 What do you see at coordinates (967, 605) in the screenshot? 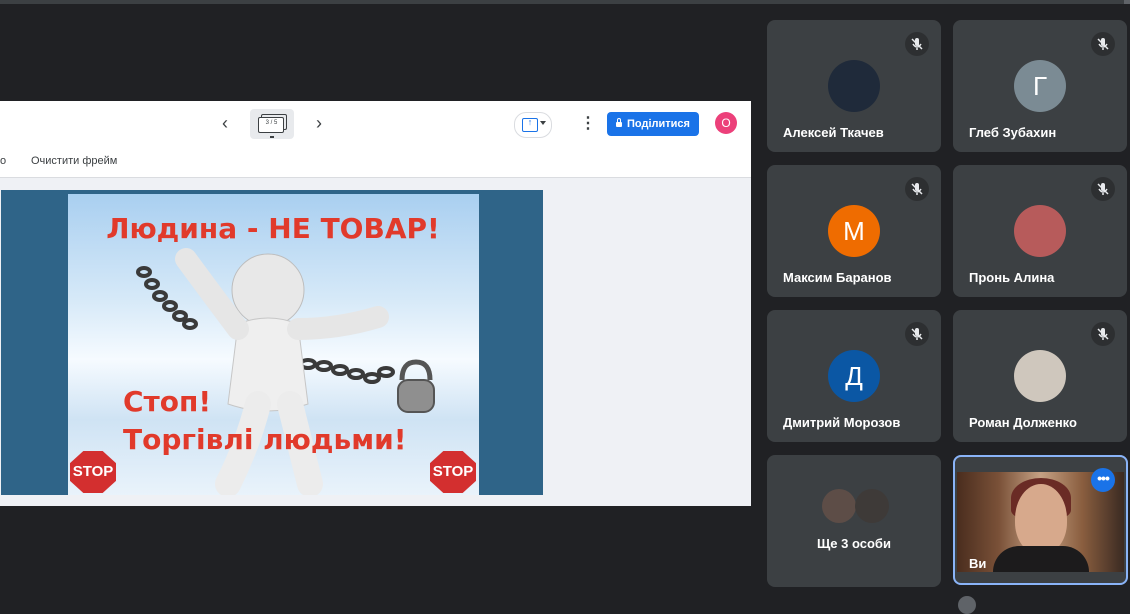
I see `bottom-indicator` at bounding box center [967, 605].